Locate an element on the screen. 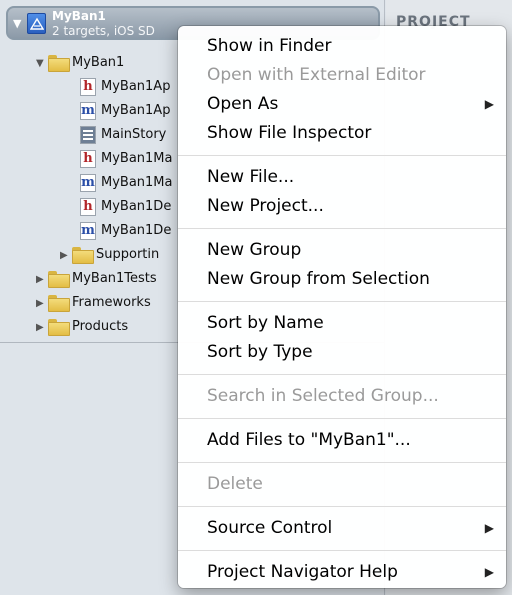  menu-item-project-navigator-help: Project Navigator Help ▶ is located at coordinates (342, 572).